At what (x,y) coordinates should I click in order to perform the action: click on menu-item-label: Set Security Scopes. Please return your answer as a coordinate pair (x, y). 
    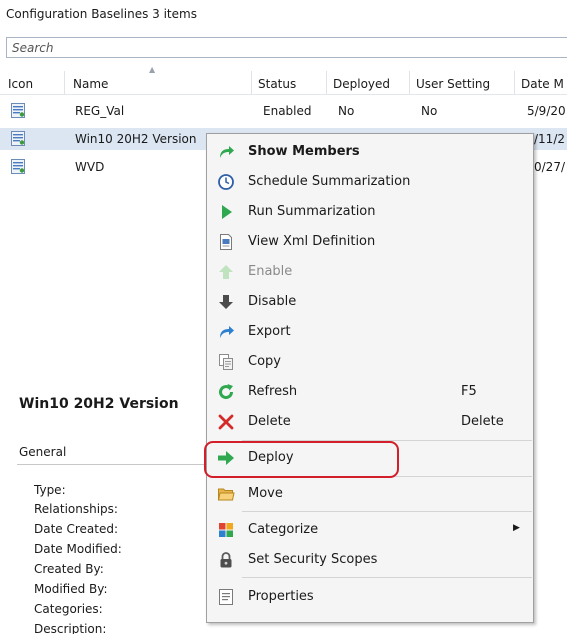
    Looking at the image, I should click on (313, 559).